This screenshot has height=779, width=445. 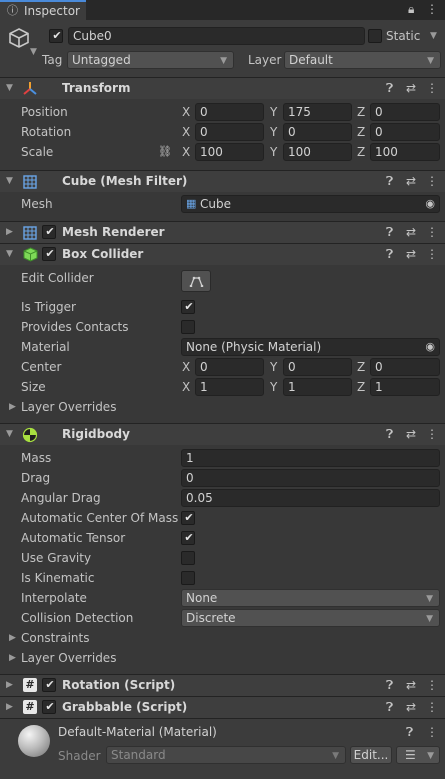 What do you see at coordinates (430, 61) in the screenshot?
I see `chevron-down-icon: ▼` at bounding box center [430, 61].